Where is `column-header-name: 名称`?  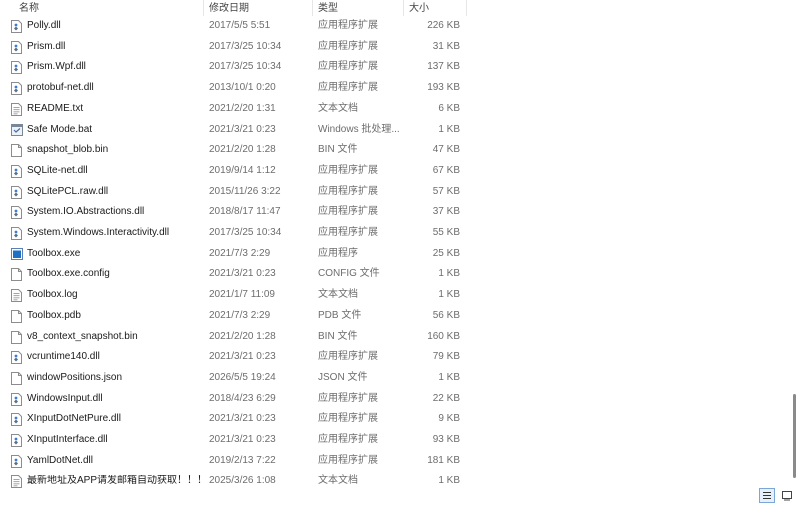
column-header-name: 名称 is located at coordinates (29, 9).